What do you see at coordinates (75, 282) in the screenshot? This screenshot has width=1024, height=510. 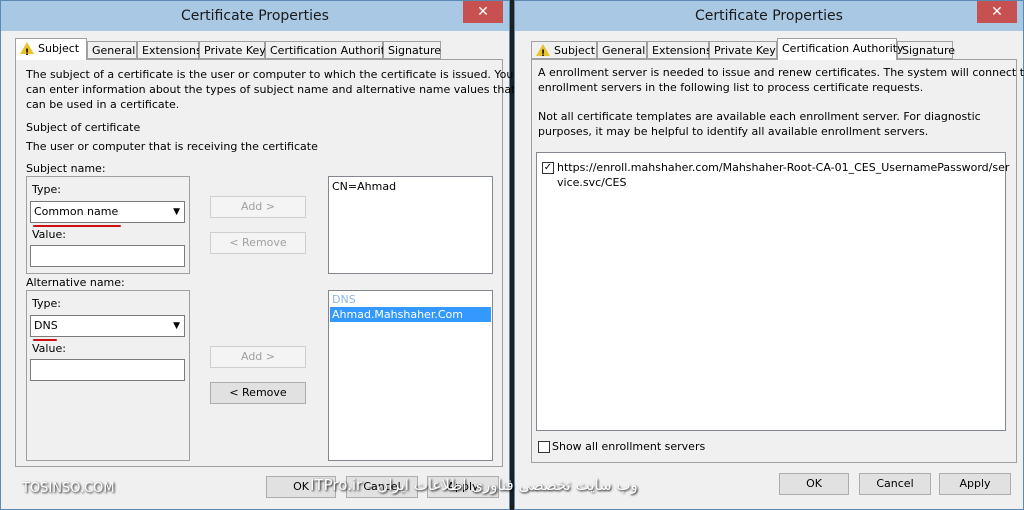 I see `alternative-name-label: Alternative name:` at bounding box center [75, 282].